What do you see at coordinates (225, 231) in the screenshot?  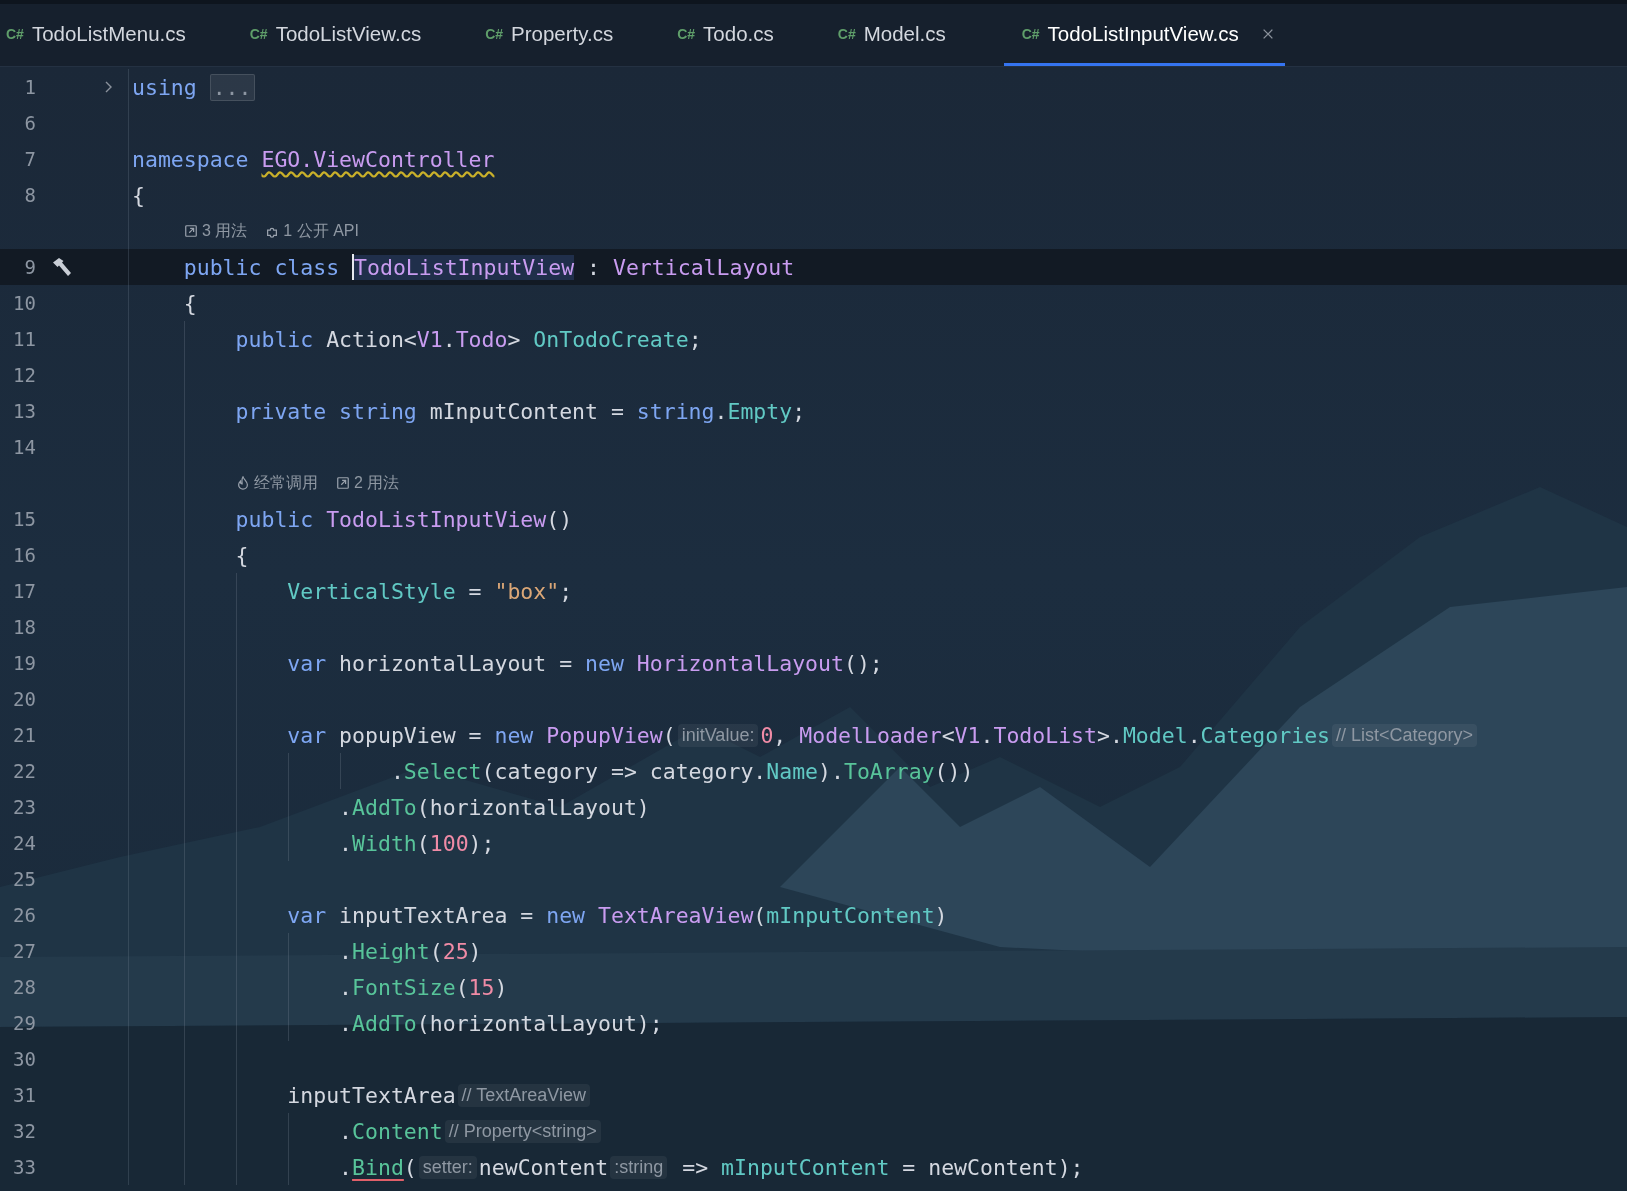 I see `code-lens-link: 3 用法` at bounding box center [225, 231].